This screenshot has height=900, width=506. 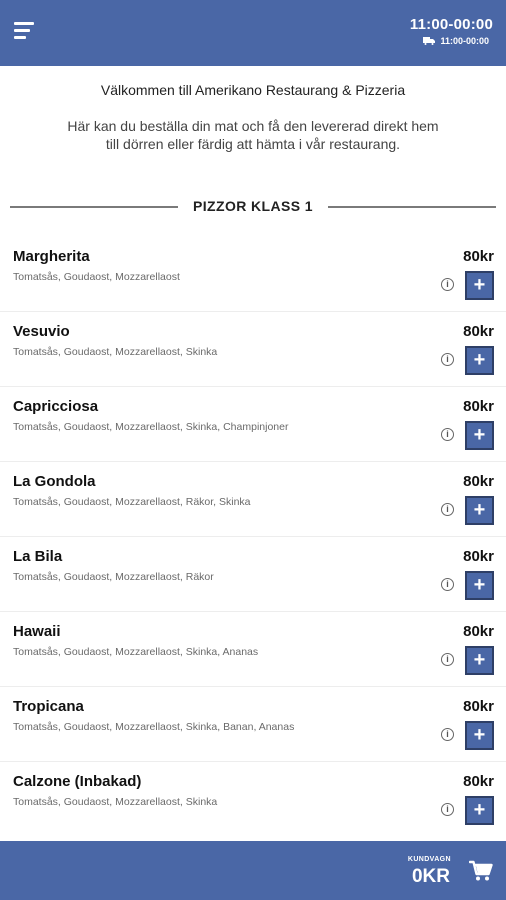 What do you see at coordinates (37, 631) in the screenshot?
I see `item-name: Hawaii` at bounding box center [37, 631].